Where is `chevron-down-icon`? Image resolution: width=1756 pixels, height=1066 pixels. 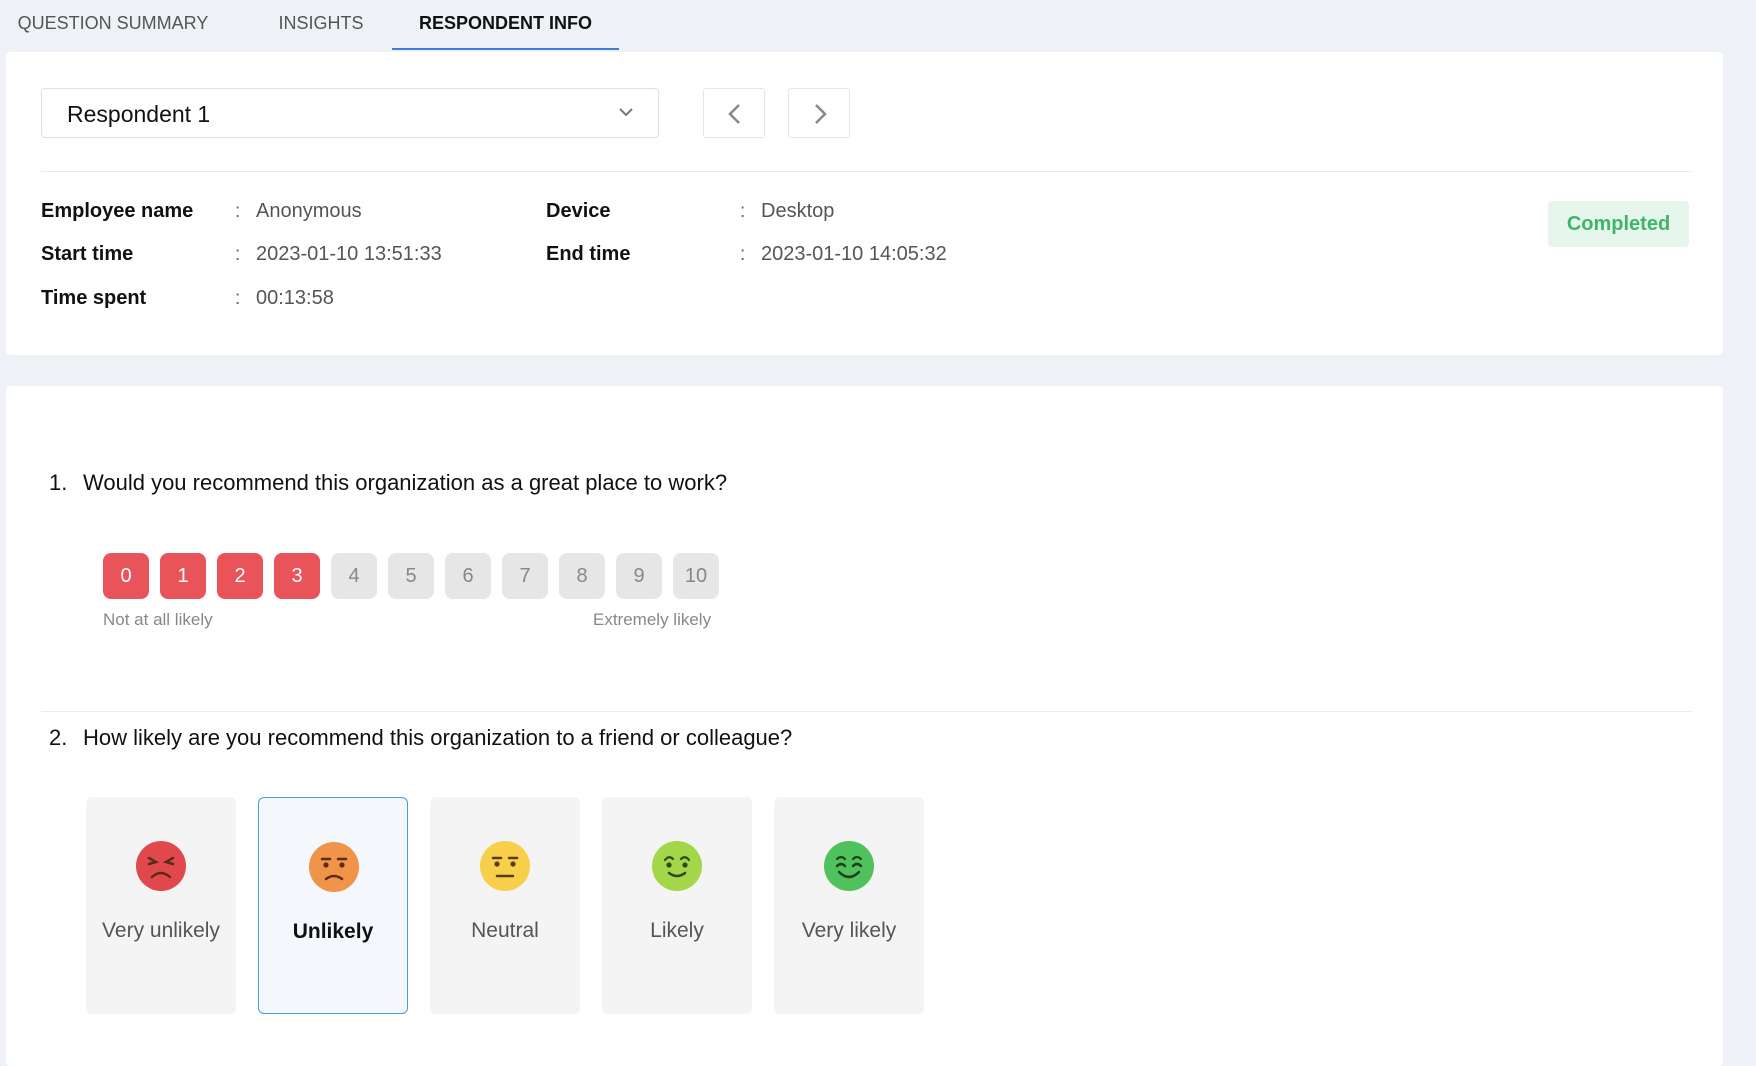
chevron-down-icon is located at coordinates (626, 112).